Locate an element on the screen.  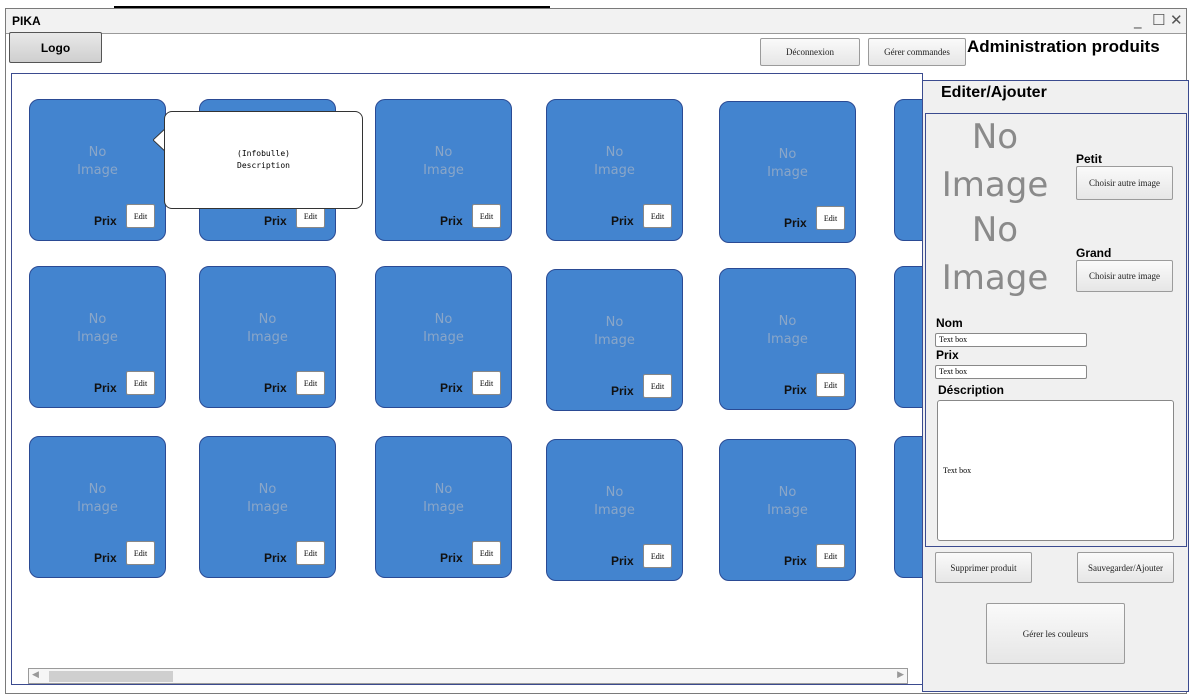
delete-product-button: Supprimer produit is located at coordinates (983, 567).